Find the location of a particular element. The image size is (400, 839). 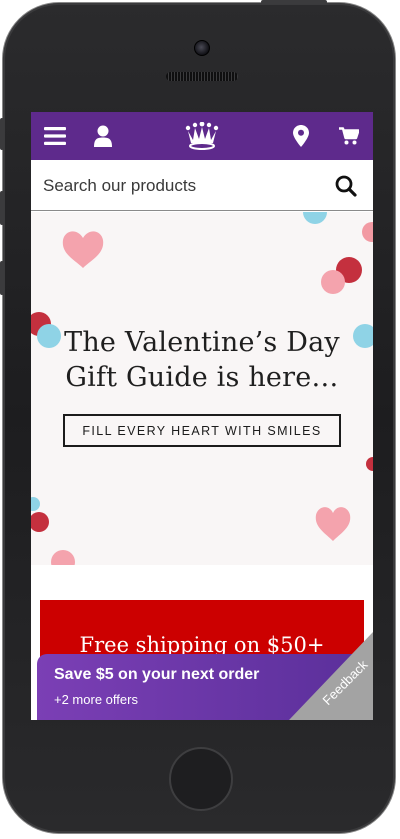

volume-down-button is located at coordinates (2, 278).